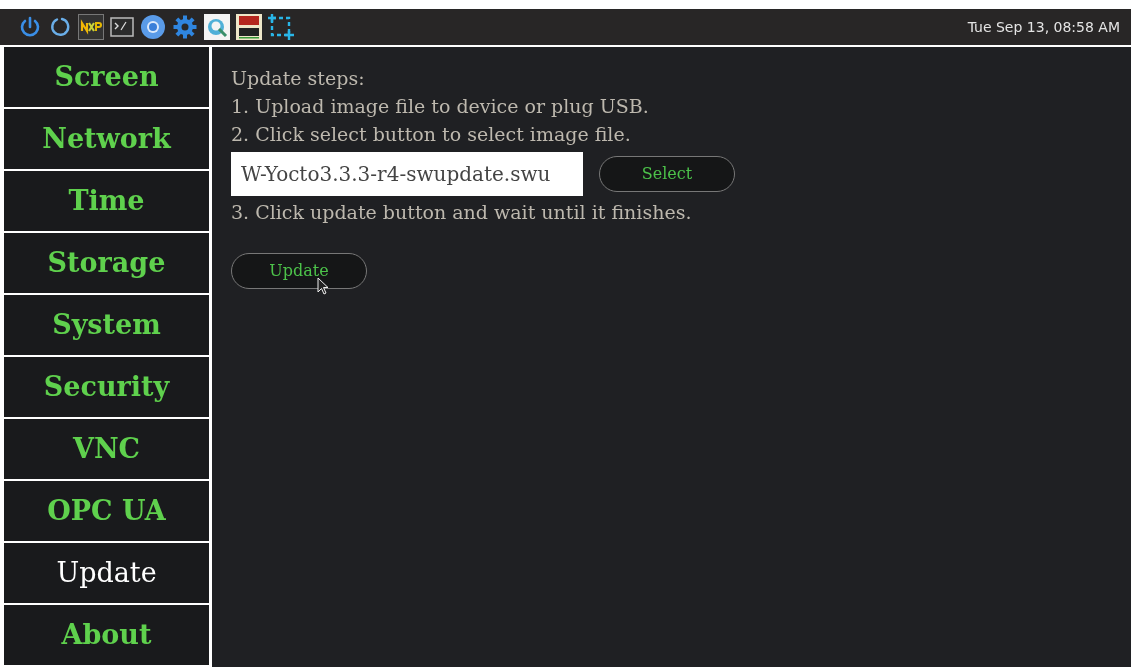 This screenshot has height=667, width=1131. What do you see at coordinates (30, 27) in the screenshot?
I see `power-icon` at bounding box center [30, 27].